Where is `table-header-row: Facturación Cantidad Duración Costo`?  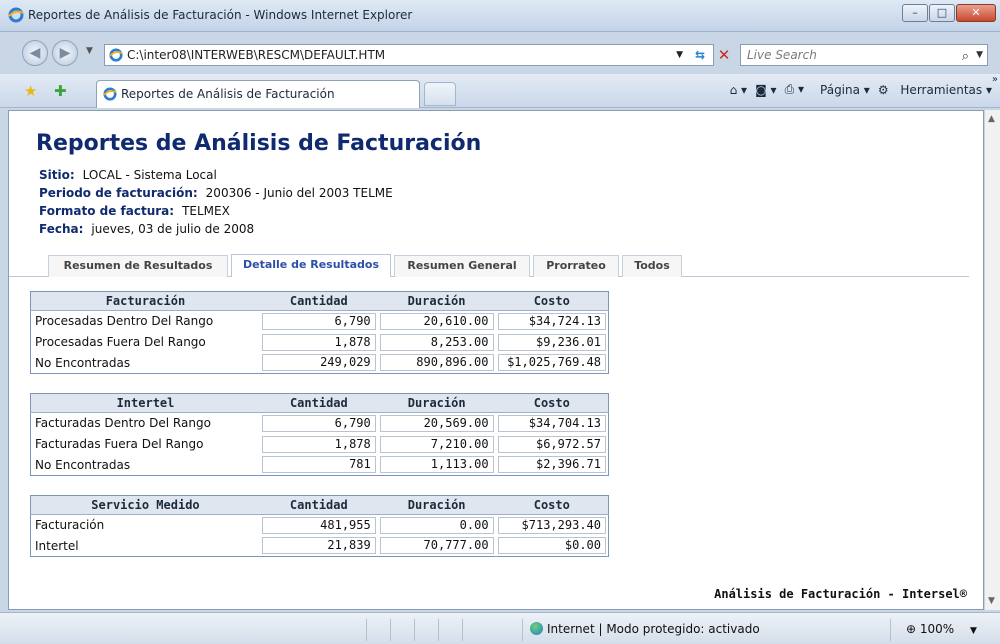 table-header-row: Facturación Cantidad Duración Costo is located at coordinates (319, 301).